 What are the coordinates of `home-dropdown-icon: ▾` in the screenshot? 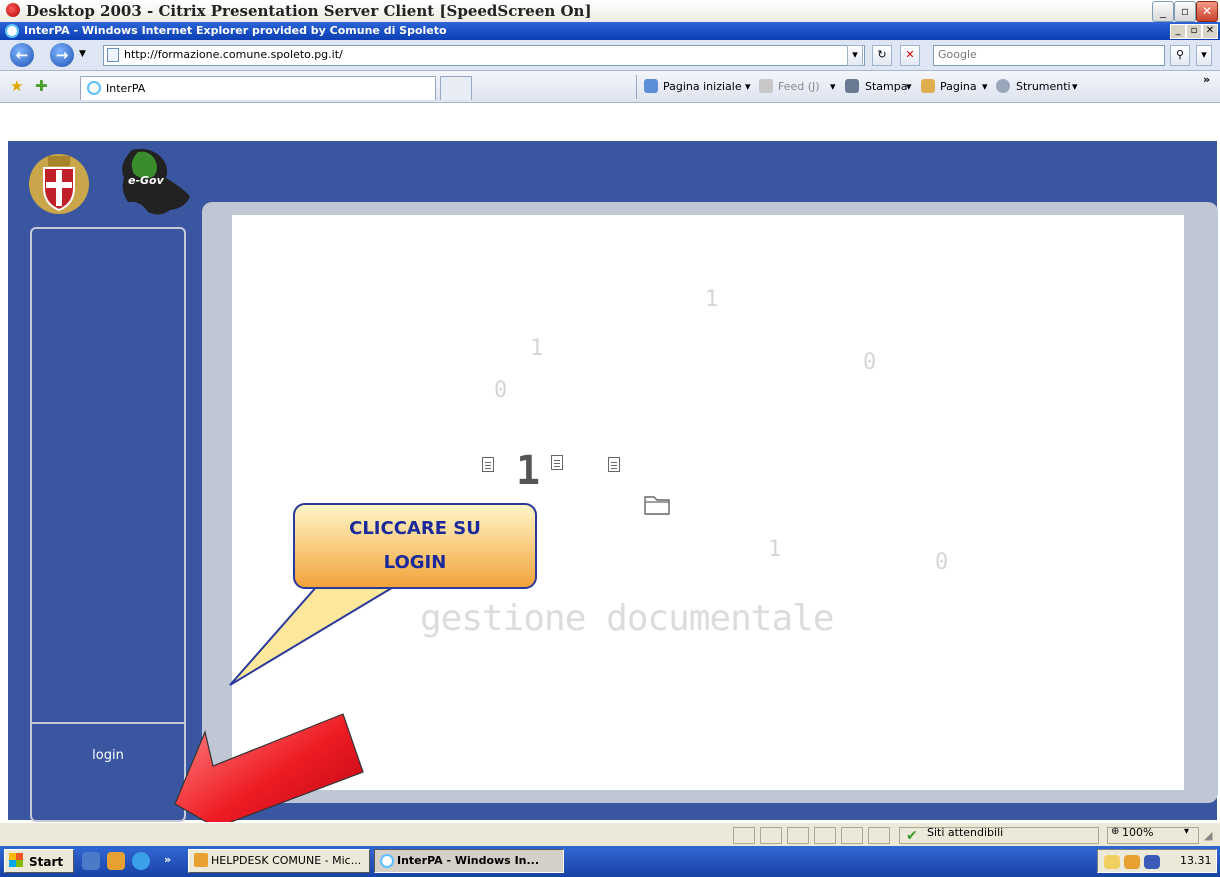 It's located at (748, 86).